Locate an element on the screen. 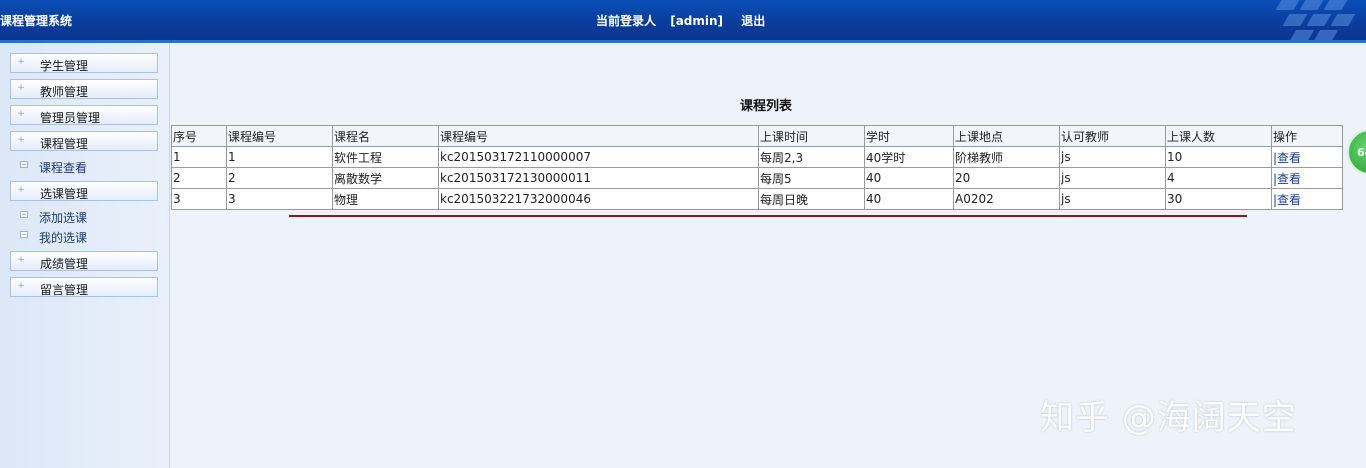  table-cell: kc201503172110000007 is located at coordinates (598, 157).